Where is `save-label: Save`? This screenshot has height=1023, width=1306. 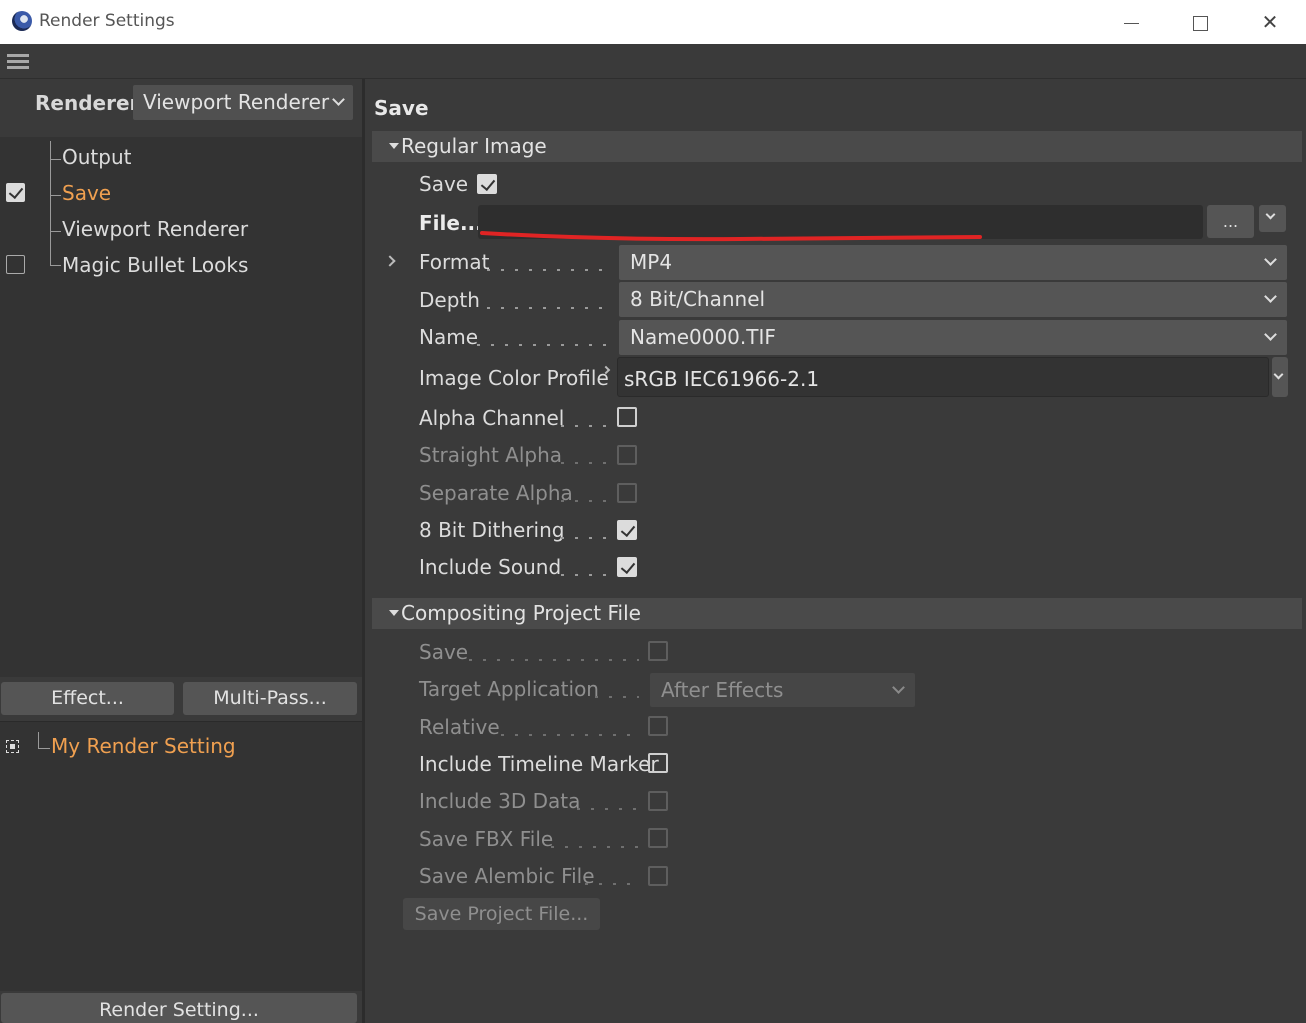 save-label: Save is located at coordinates (444, 184).